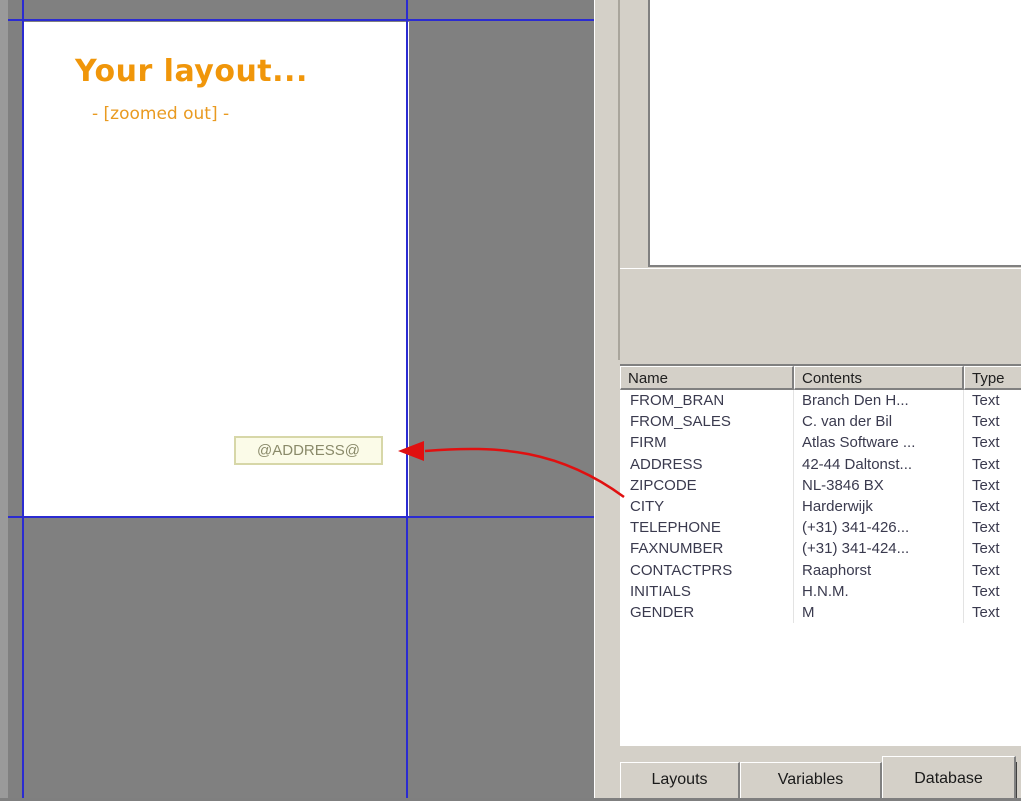 The image size is (1021, 801). Describe the element at coordinates (707, 401) in the screenshot. I see `field-name: FROM_BRAN` at that location.